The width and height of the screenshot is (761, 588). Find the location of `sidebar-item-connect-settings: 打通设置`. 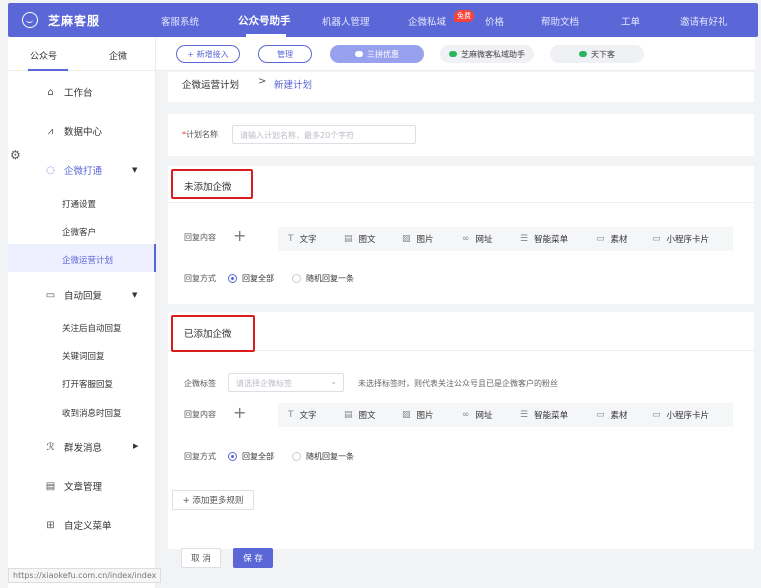

sidebar-item-connect-settings: 打通设置 is located at coordinates (79, 204).